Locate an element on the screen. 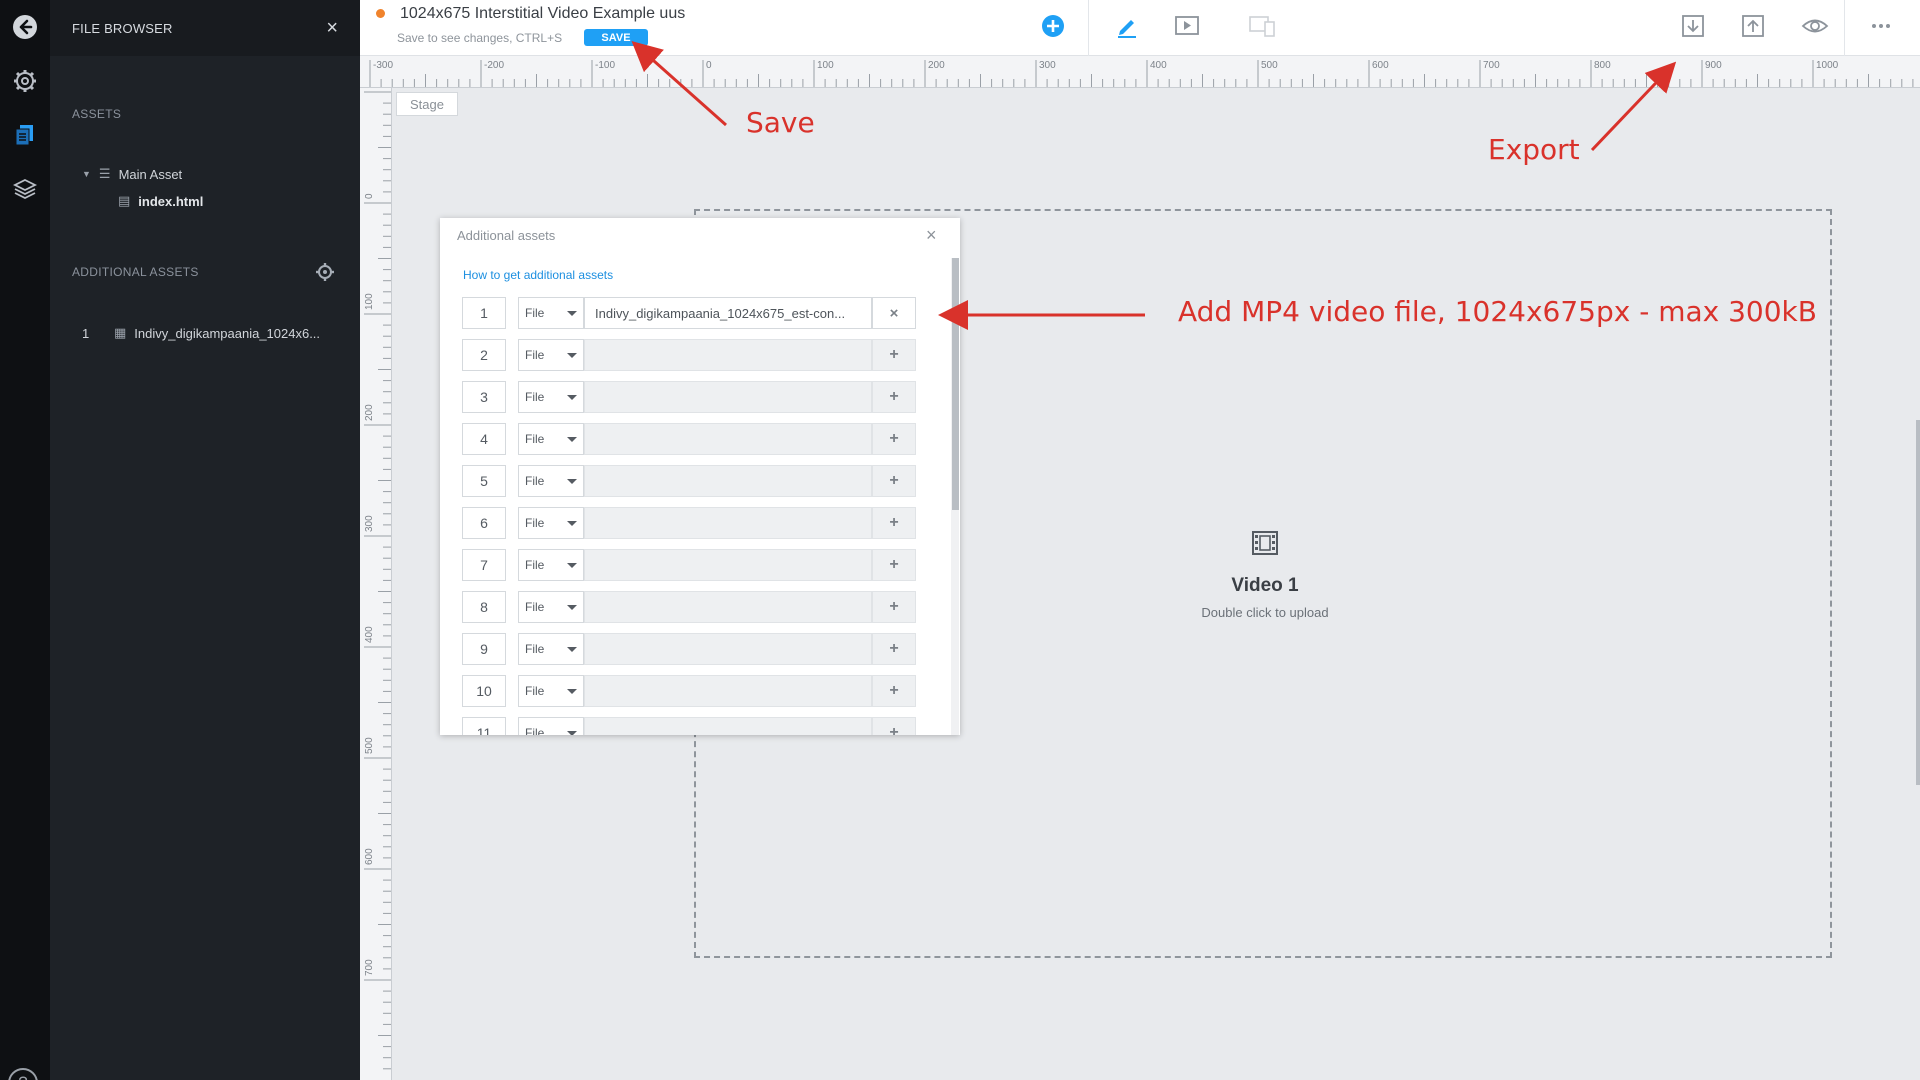  assets-section-label: ASSETS is located at coordinates (97, 114).